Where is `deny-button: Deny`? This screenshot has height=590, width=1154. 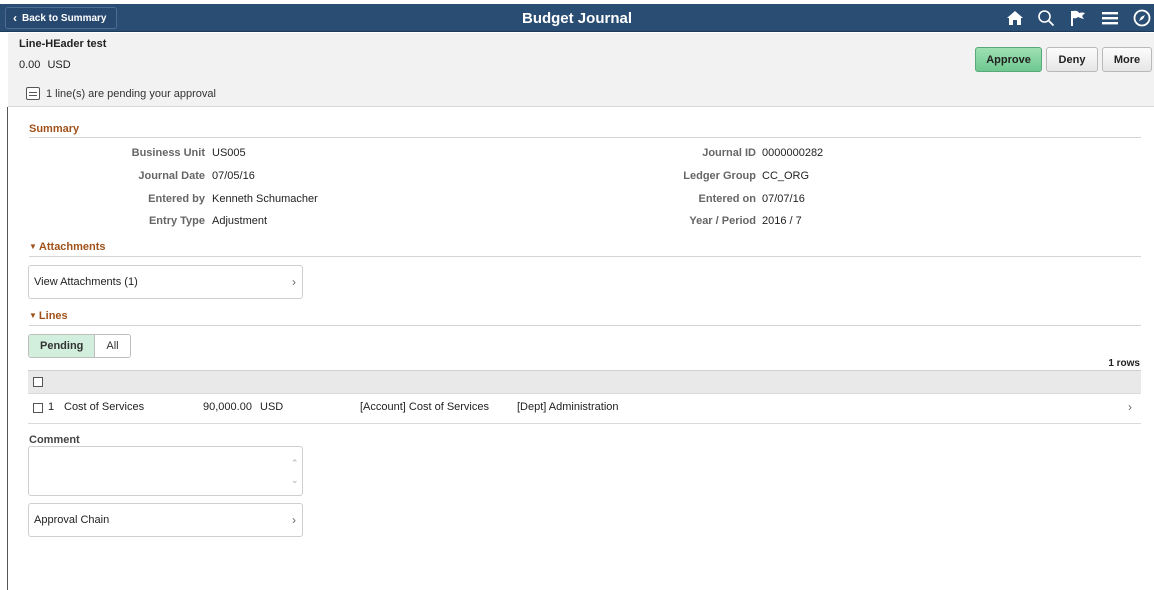 deny-button: Deny is located at coordinates (1072, 59).